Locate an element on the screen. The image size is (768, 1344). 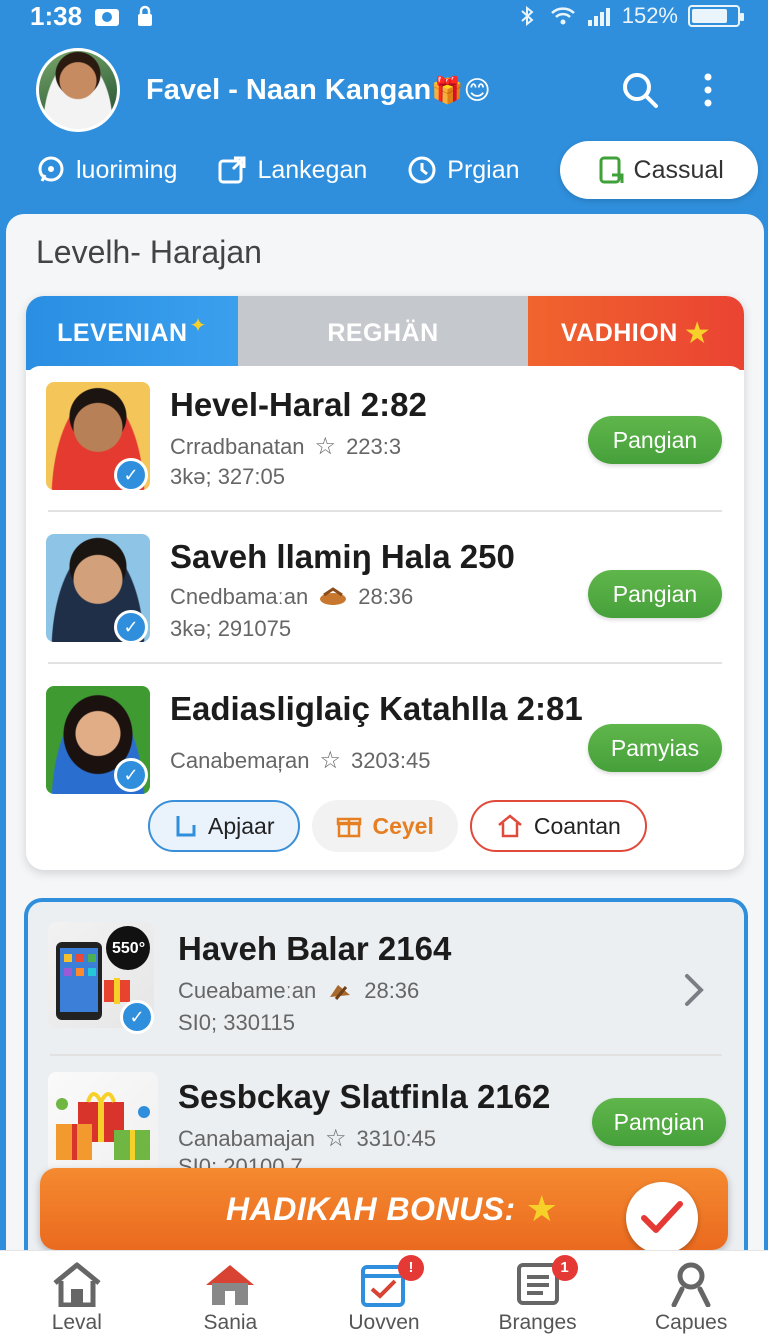
nav-item-sania: Sania is located at coordinates (230, 1298).